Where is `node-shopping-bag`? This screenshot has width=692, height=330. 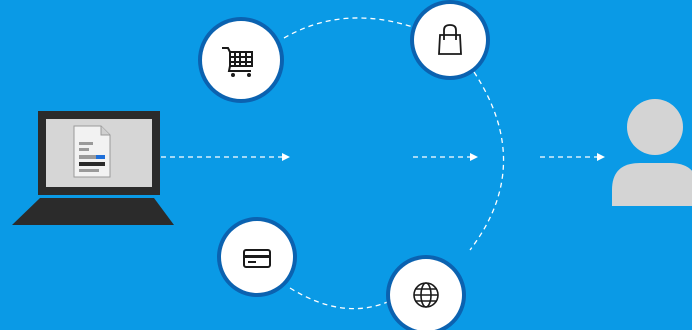
node-shopping-bag is located at coordinates (450, 40).